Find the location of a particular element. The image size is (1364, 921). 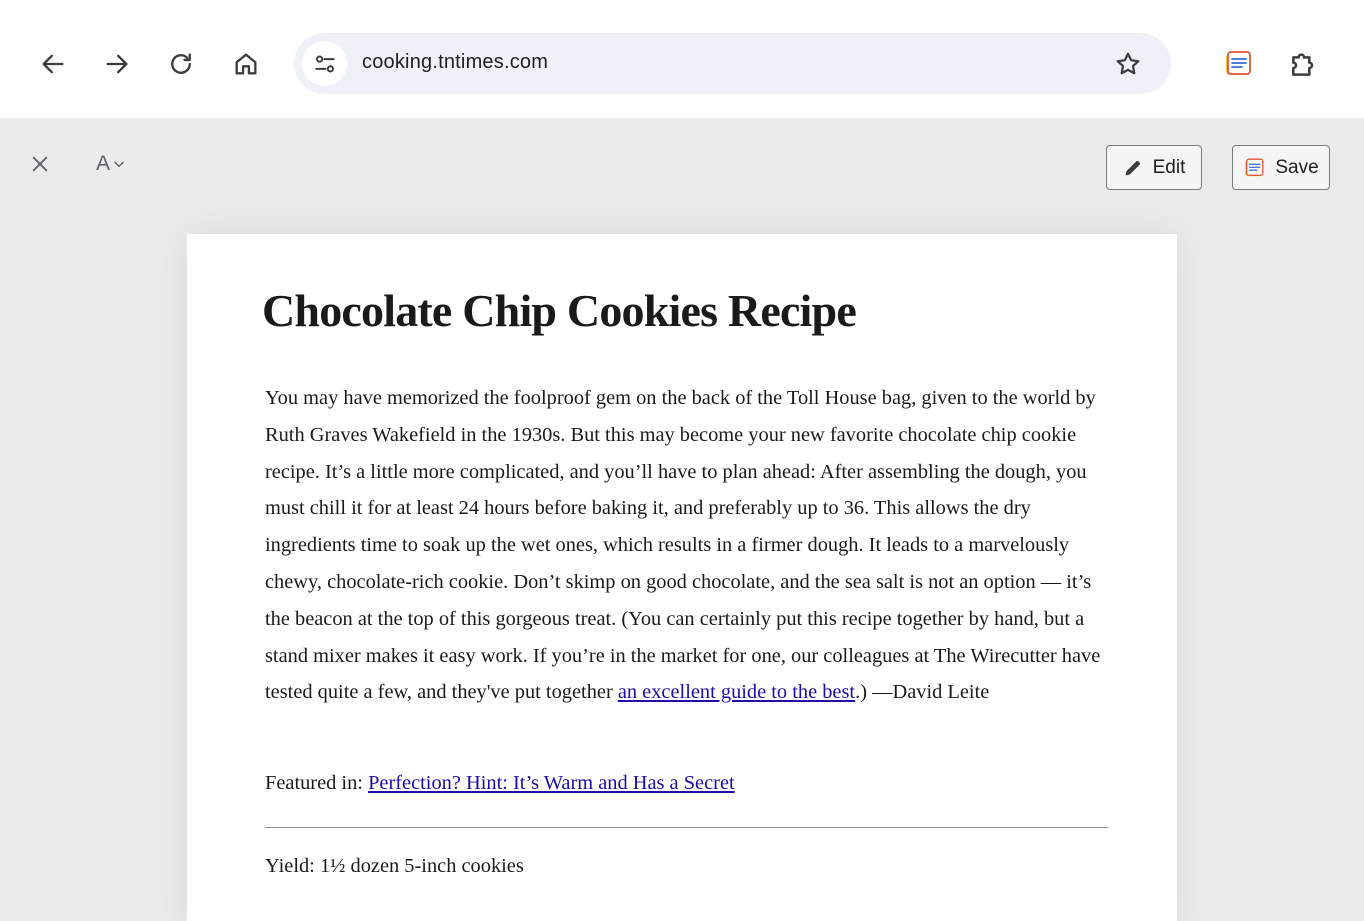

arrow-right-icon is located at coordinates (117, 64).